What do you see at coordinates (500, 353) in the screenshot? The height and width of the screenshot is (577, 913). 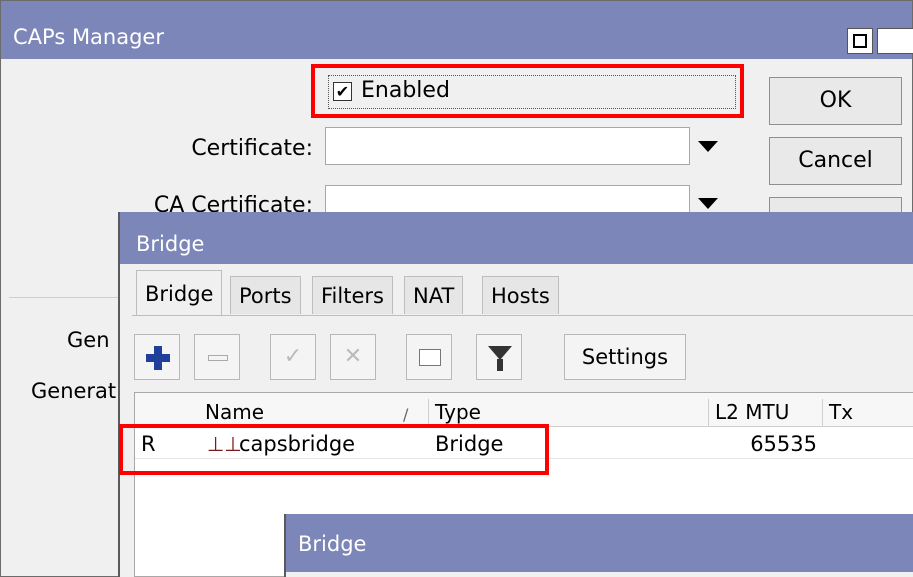 I see `funnel-icon` at bounding box center [500, 353].